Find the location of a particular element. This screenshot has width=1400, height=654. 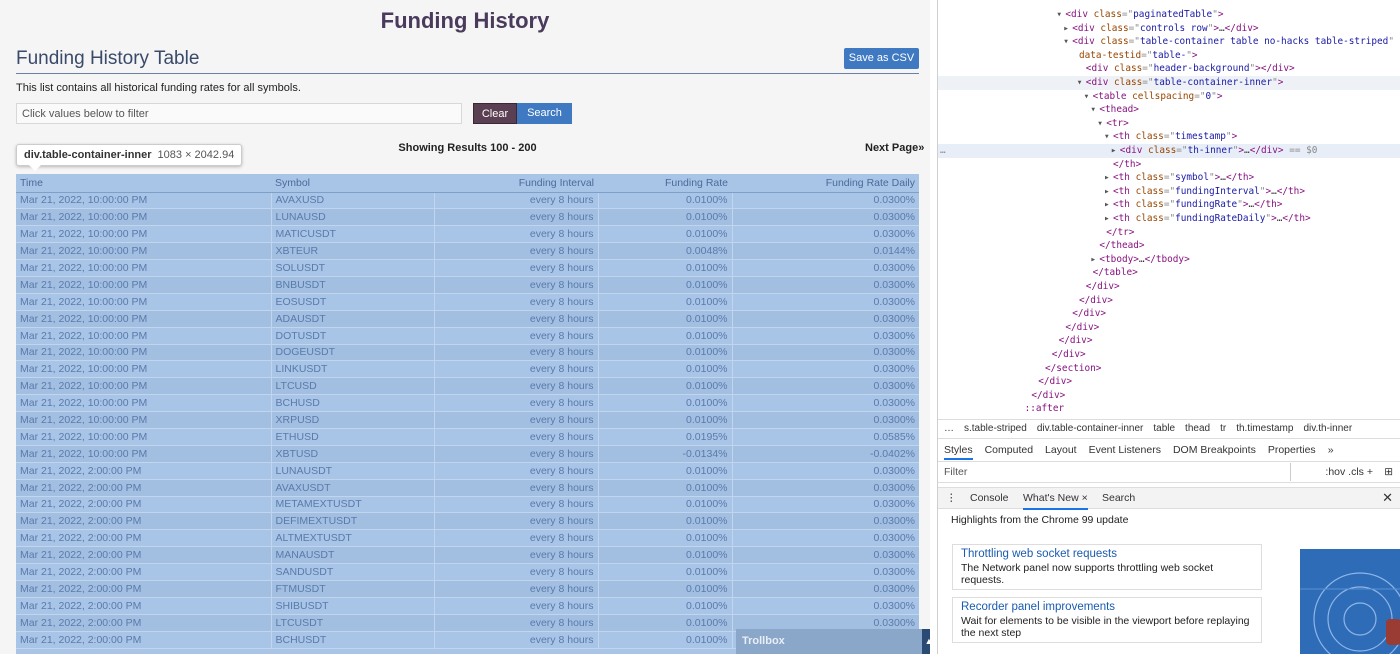

column-header-funding-rate-daily: Funding Rate Daily is located at coordinates (825, 183).